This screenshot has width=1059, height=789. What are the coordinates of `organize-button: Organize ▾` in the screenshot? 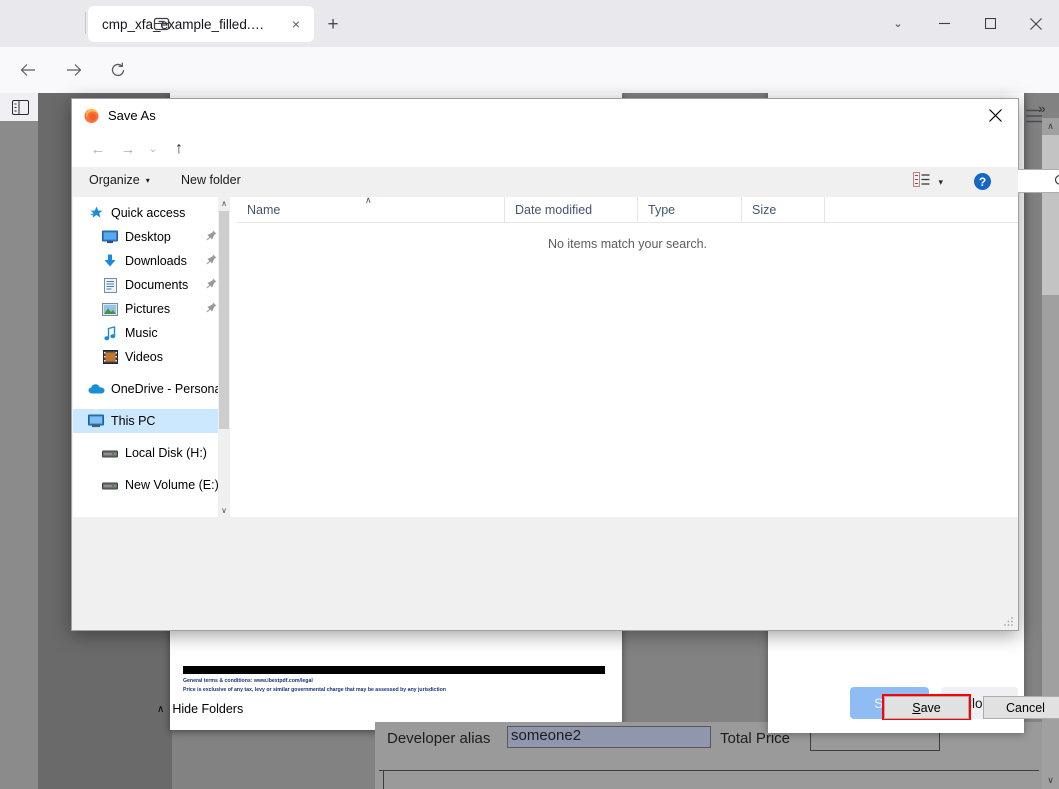 It's located at (119, 180).